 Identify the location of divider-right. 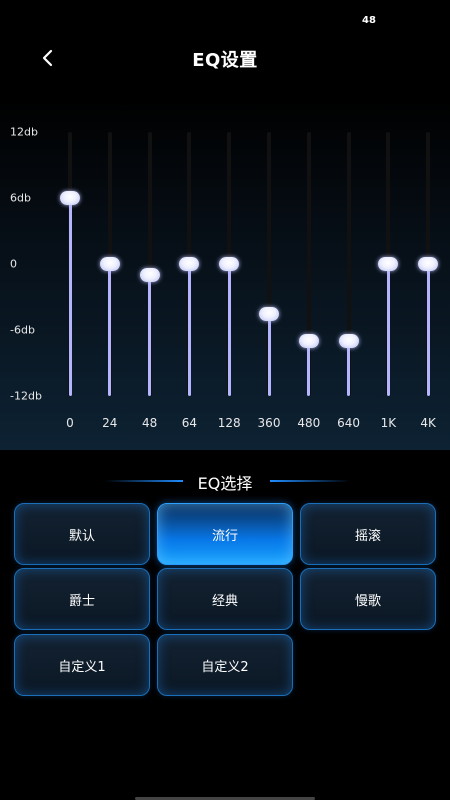
(310, 481).